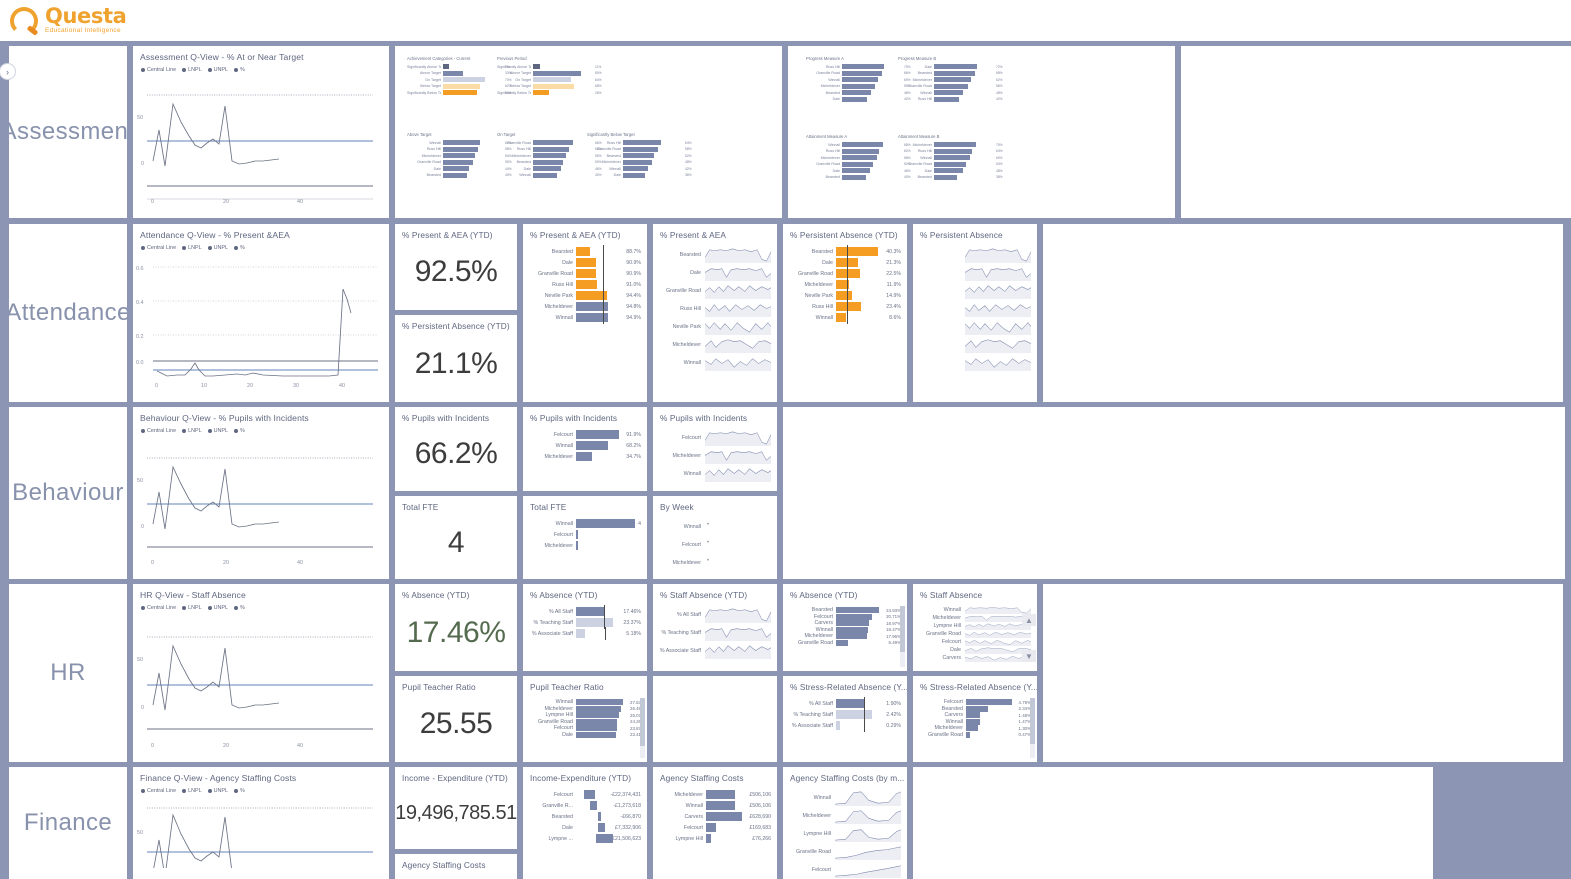 Image resolution: width=1571 pixels, height=879 pixels. Describe the element at coordinates (714, 838) in the screenshot. I see `table-row: Lympne Hill £76,266` at that location.